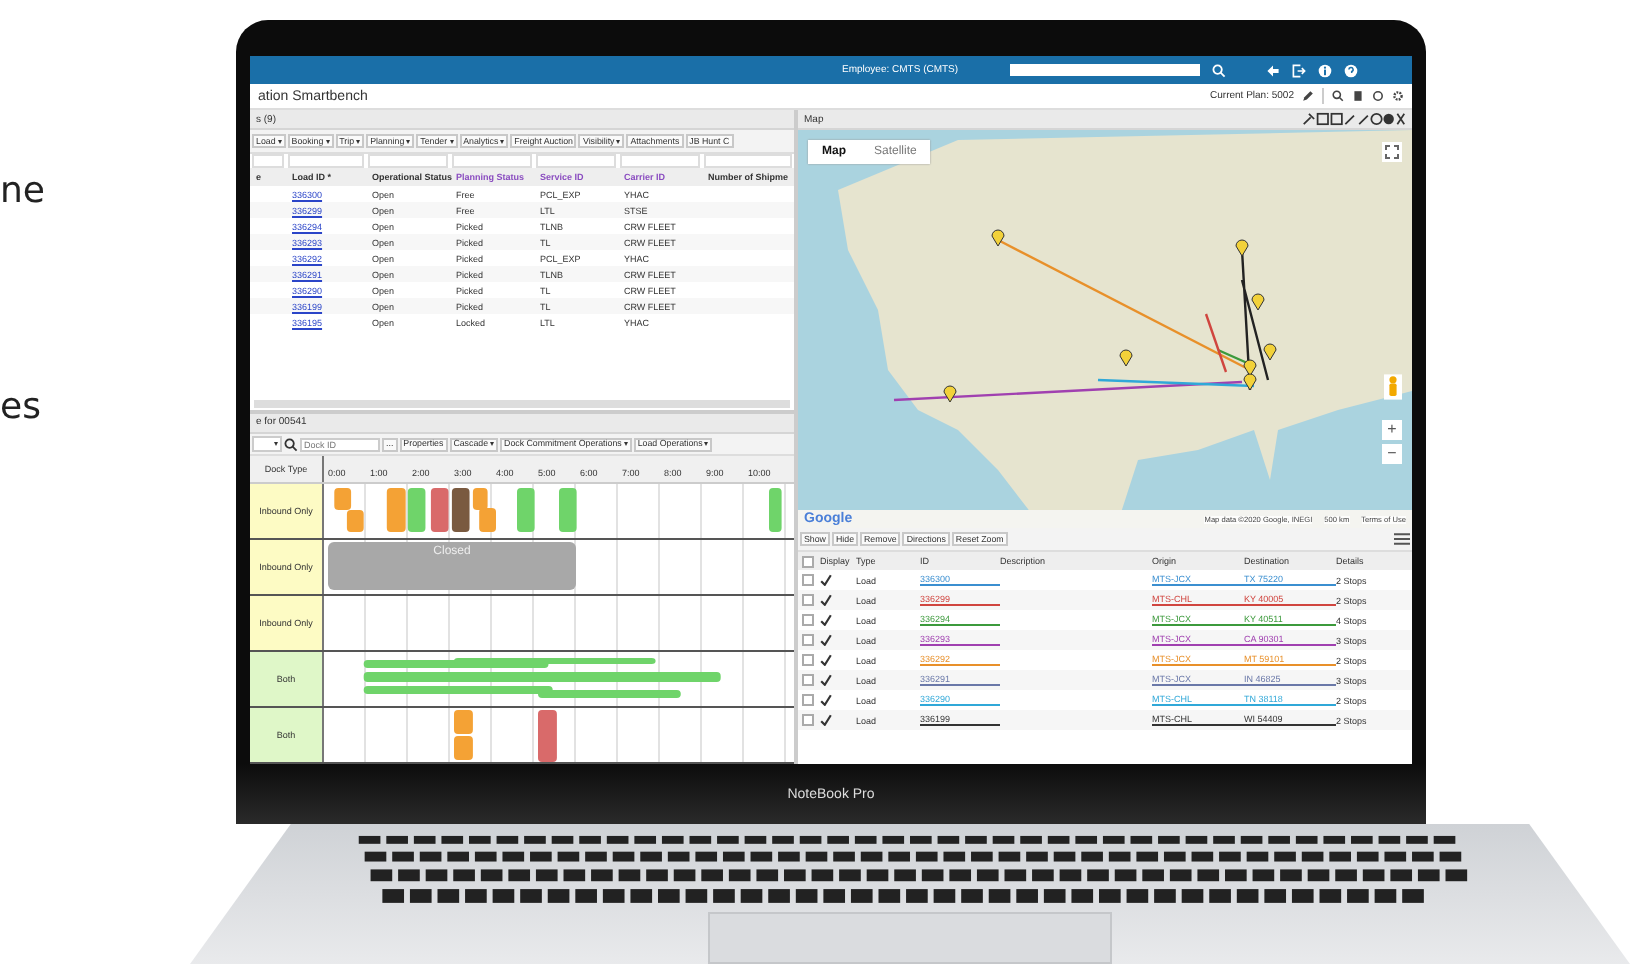 The width and height of the screenshot is (1636, 964). I want to click on search-field, so click(1105, 70).